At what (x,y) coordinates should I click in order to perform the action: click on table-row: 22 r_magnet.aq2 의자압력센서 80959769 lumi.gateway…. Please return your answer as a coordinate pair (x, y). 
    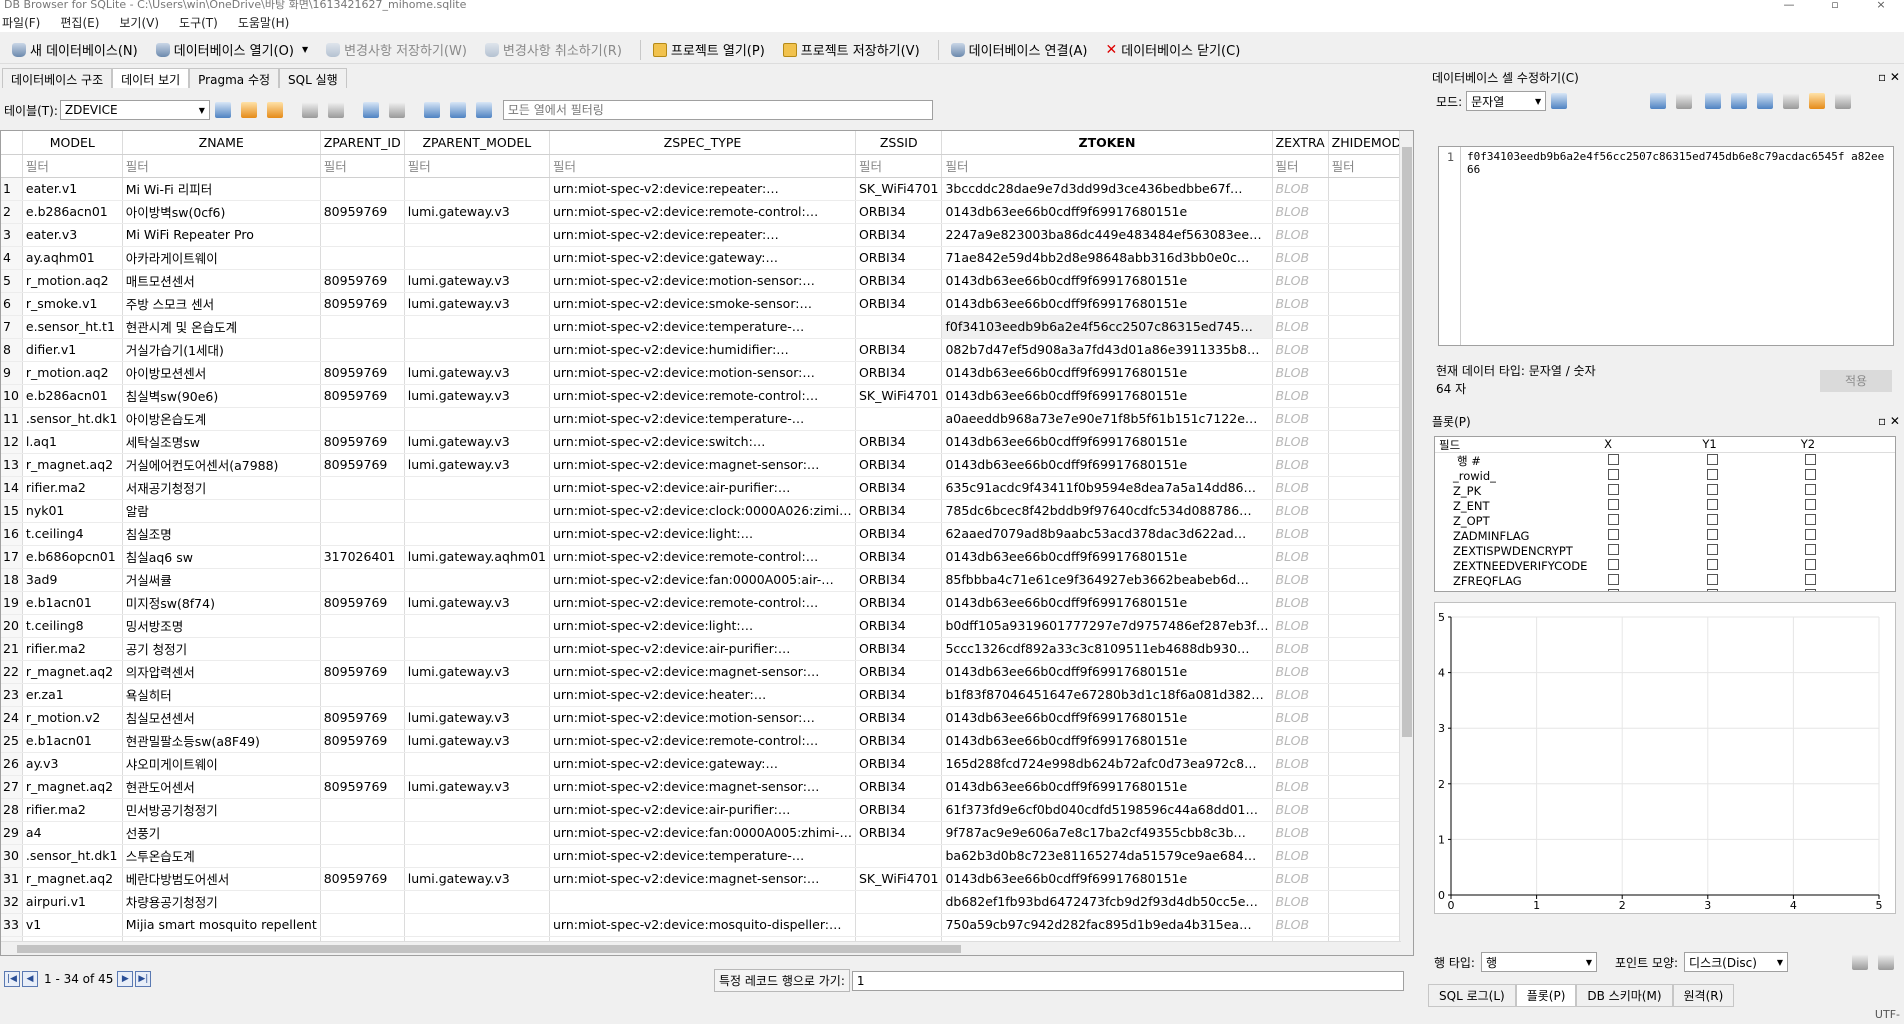
    Looking at the image, I should click on (707, 672).